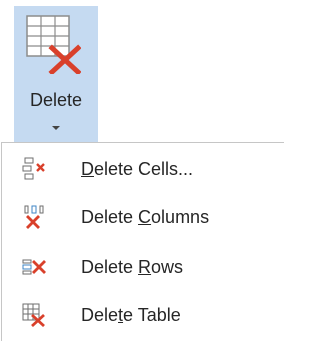 This screenshot has height=341, width=320. I want to click on delete-columns-icon, so click(34, 217).